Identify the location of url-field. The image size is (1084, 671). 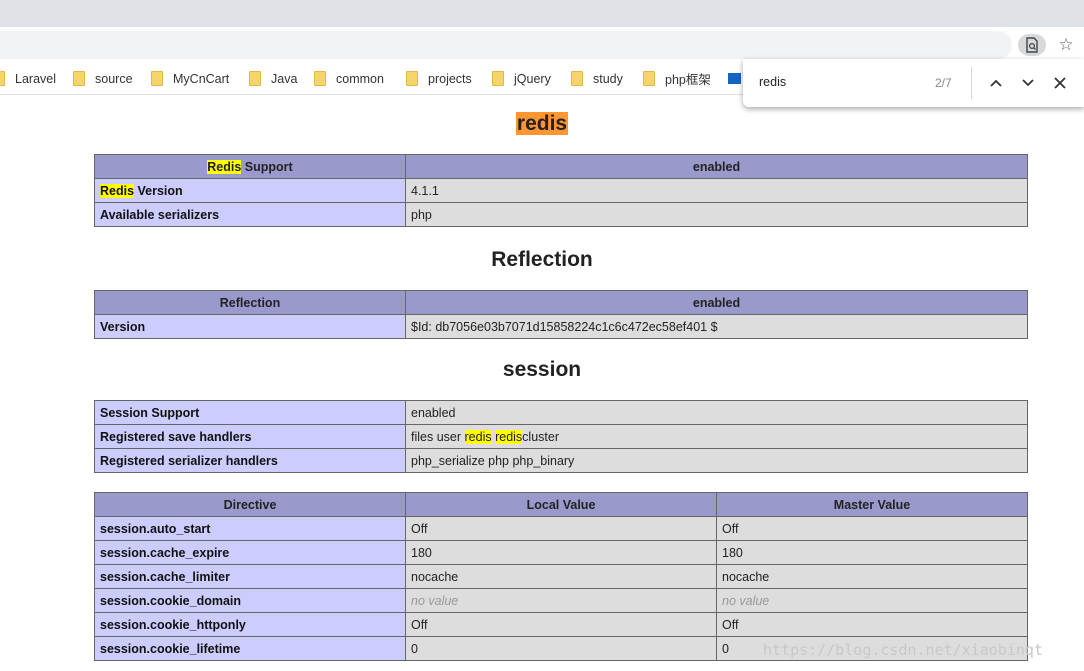
(506, 45).